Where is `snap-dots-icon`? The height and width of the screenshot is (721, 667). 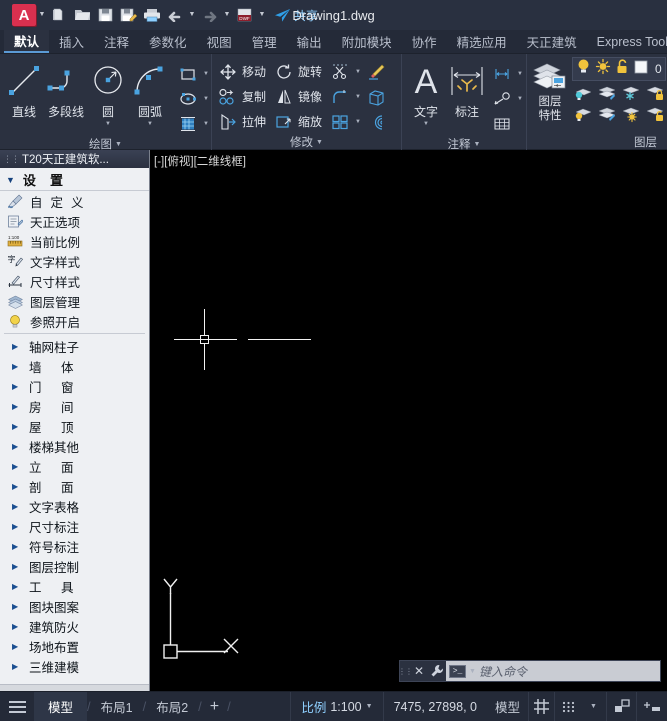 snap-dots-icon is located at coordinates (568, 706).